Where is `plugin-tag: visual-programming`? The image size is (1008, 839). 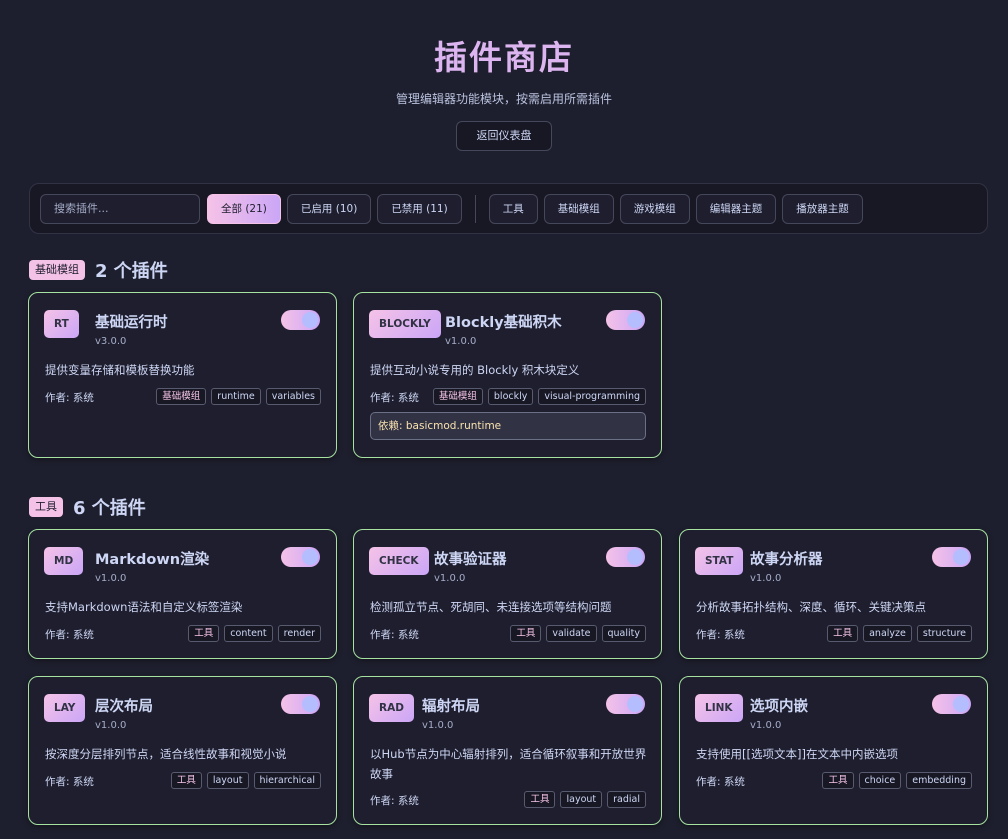 plugin-tag: visual-programming is located at coordinates (592, 396).